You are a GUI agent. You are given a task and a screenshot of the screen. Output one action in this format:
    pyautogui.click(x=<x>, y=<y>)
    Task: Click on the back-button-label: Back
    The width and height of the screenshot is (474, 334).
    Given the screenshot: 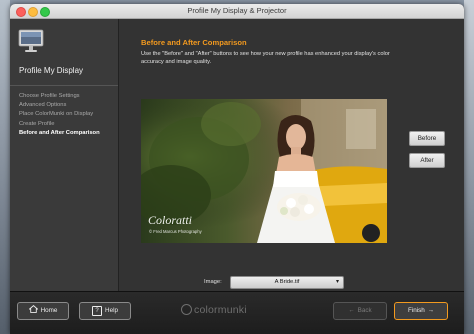 What is the action you would take?
    pyautogui.click(x=364, y=310)
    